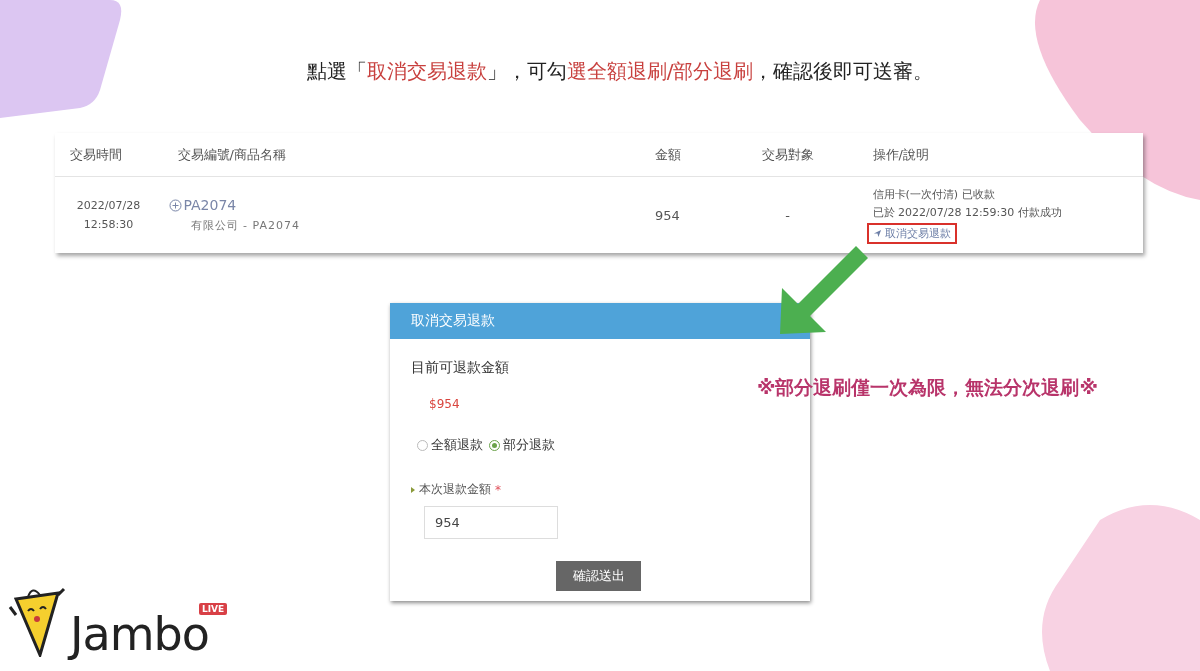 The width and height of the screenshot is (1200, 671). What do you see at coordinates (460, 368) in the screenshot?
I see `refundable-label: 目前可退款金額` at bounding box center [460, 368].